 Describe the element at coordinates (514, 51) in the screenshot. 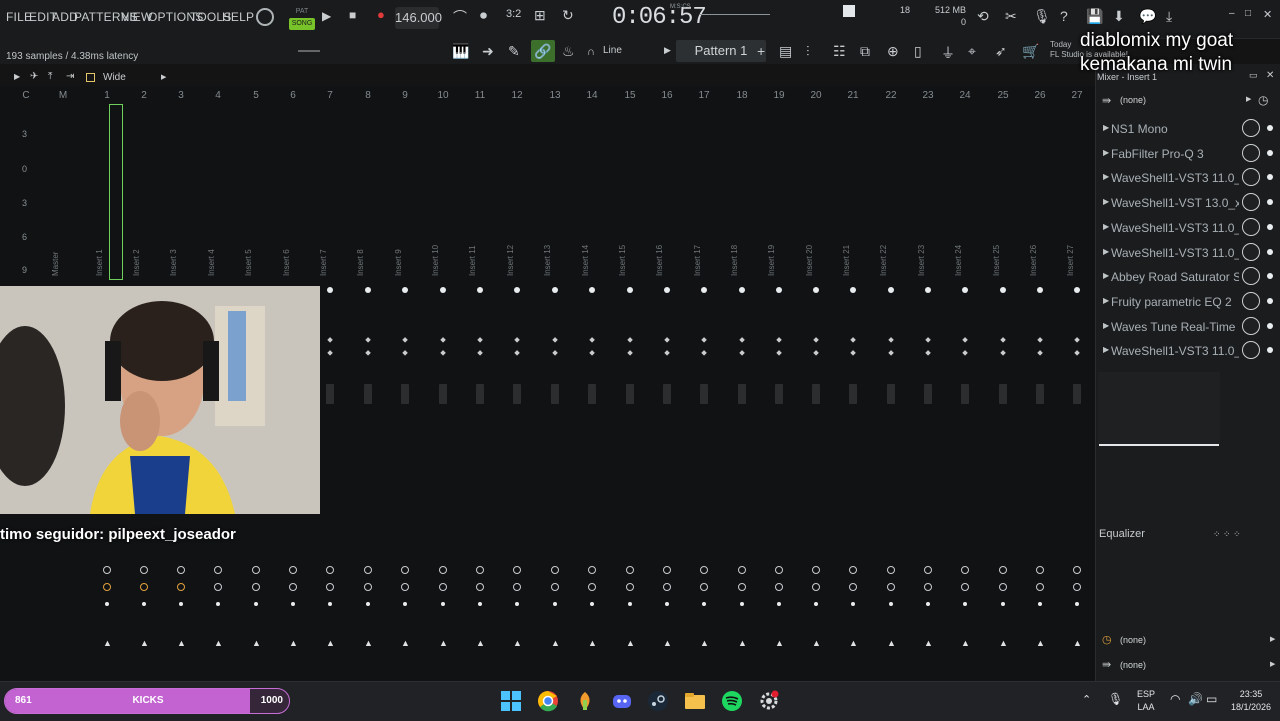

I see `draw-icon: ✎` at that location.